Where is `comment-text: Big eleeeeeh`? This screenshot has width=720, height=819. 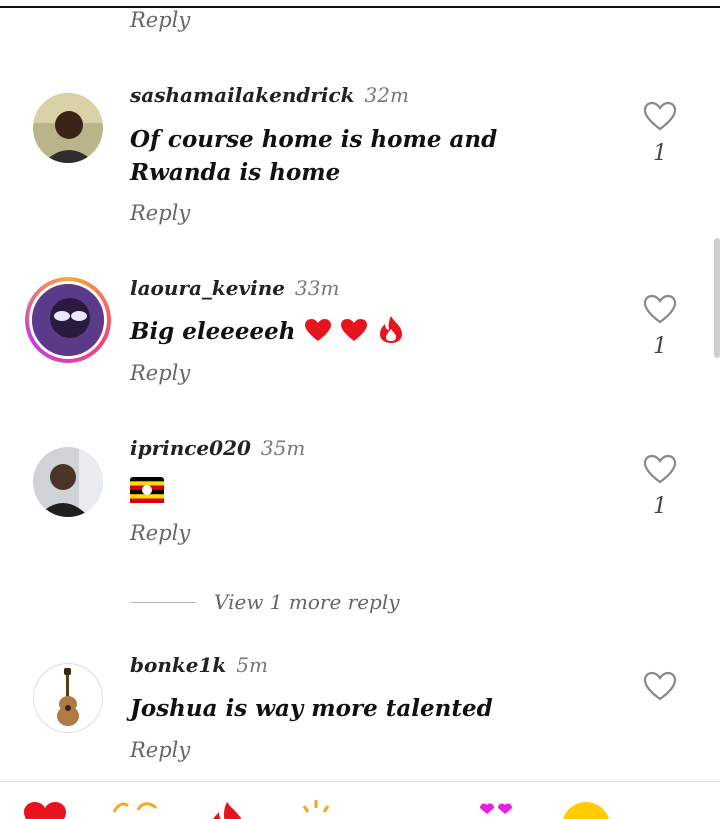 comment-text: Big eleeeeeh is located at coordinates (365, 331).